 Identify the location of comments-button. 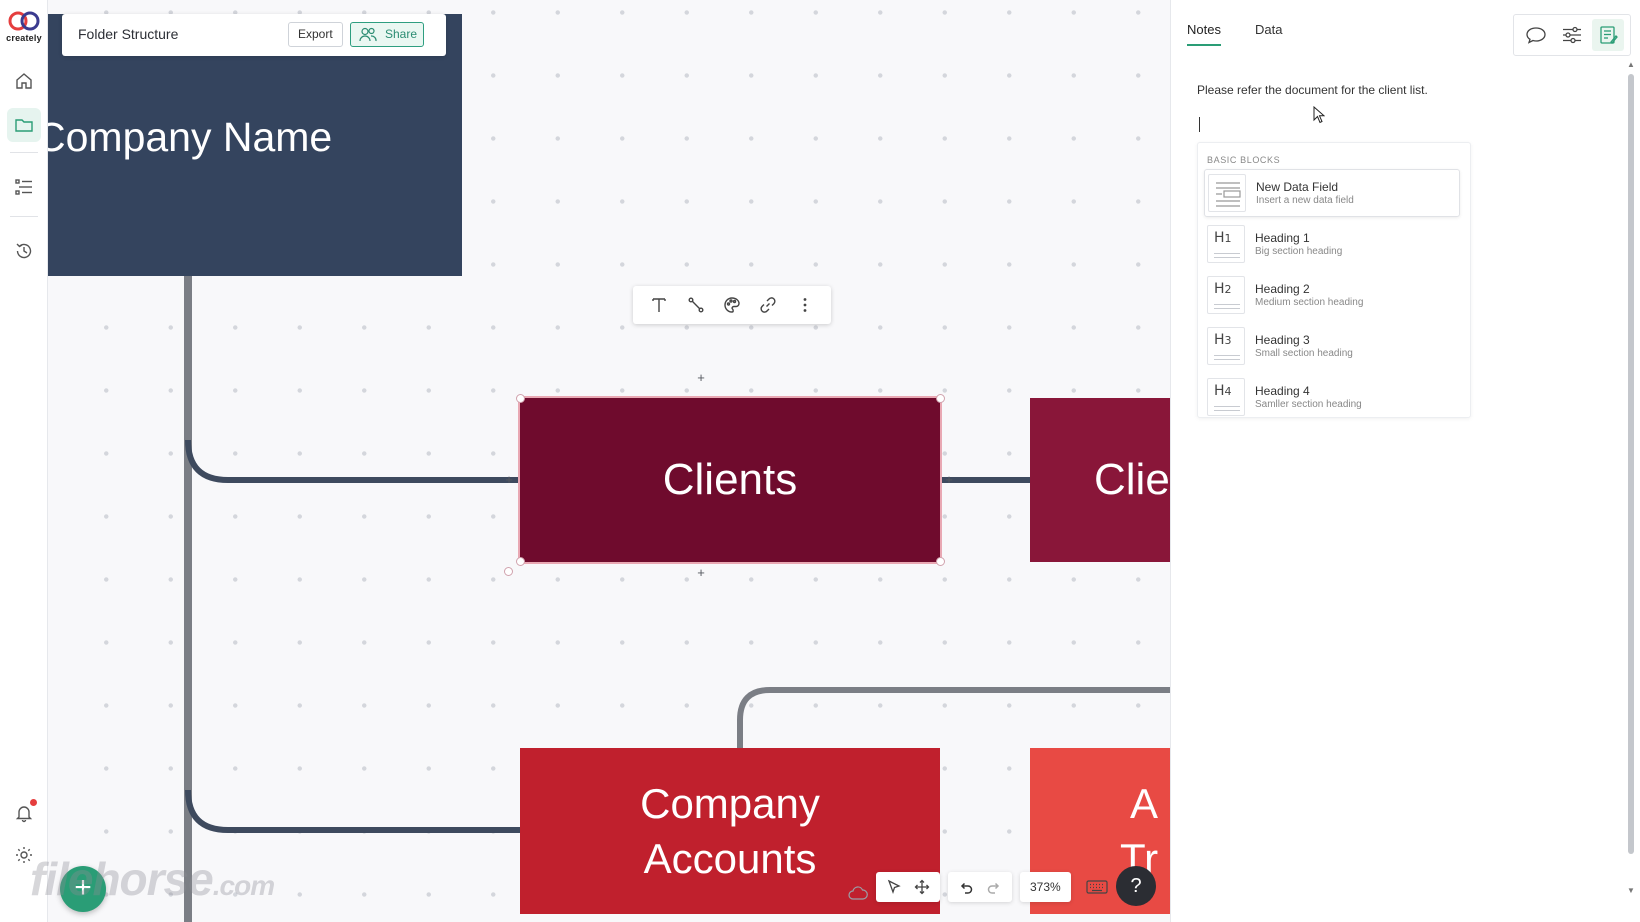
(1536, 35).